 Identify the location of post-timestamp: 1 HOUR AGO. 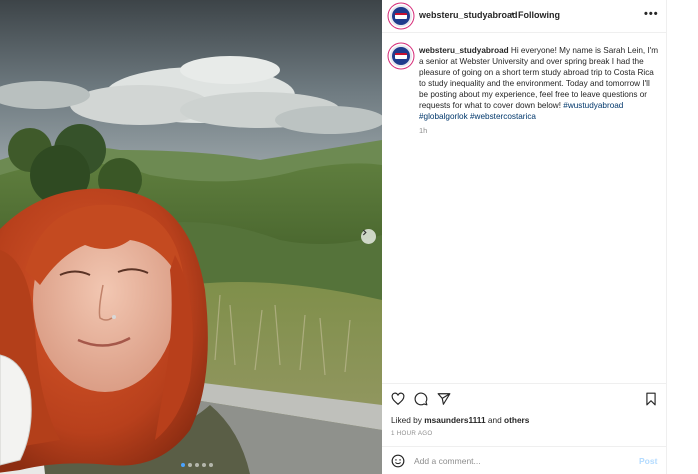
(412, 433).